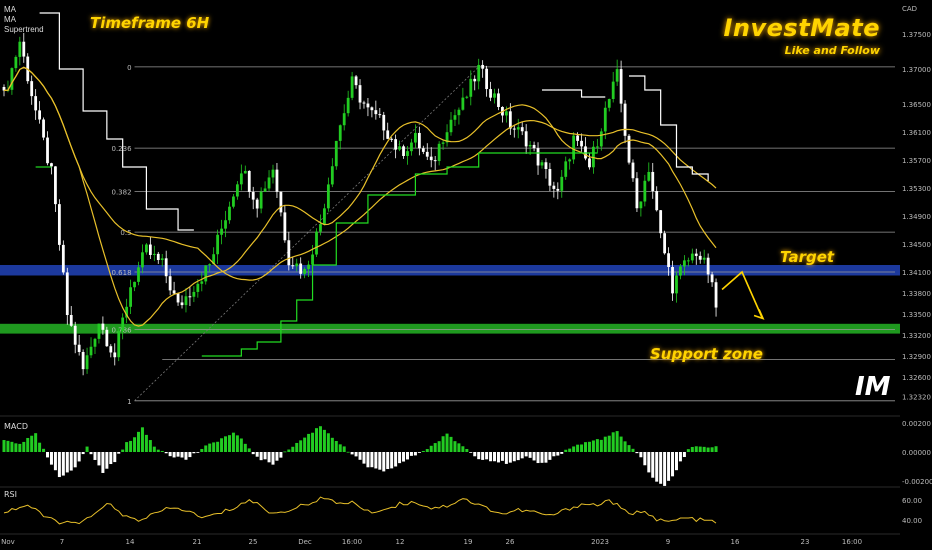 The width and height of the screenshot is (932, 550). What do you see at coordinates (24, 30) in the screenshot?
I see `legend-supertrend: Supertrend` at bounding box center [24, 30].